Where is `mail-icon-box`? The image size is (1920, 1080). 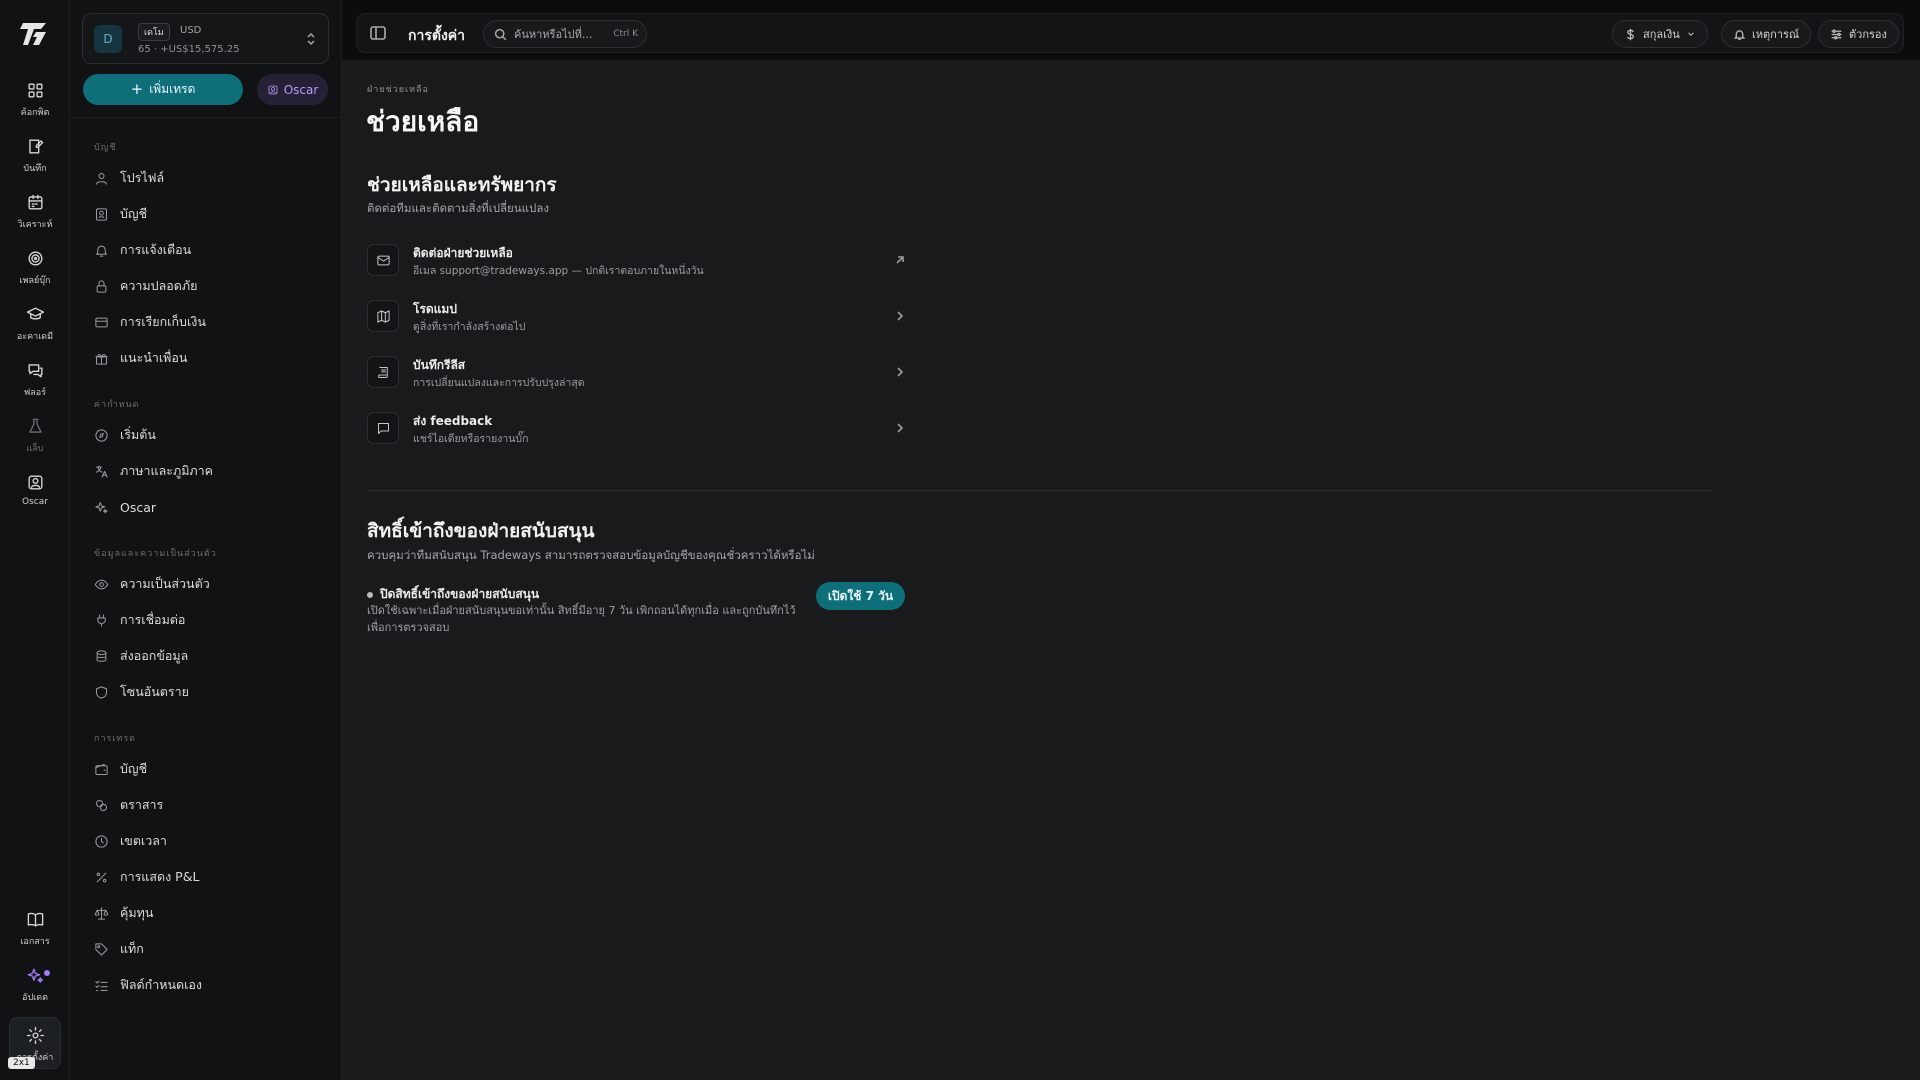 mail-icon-box is located at coordinates (383, 260).